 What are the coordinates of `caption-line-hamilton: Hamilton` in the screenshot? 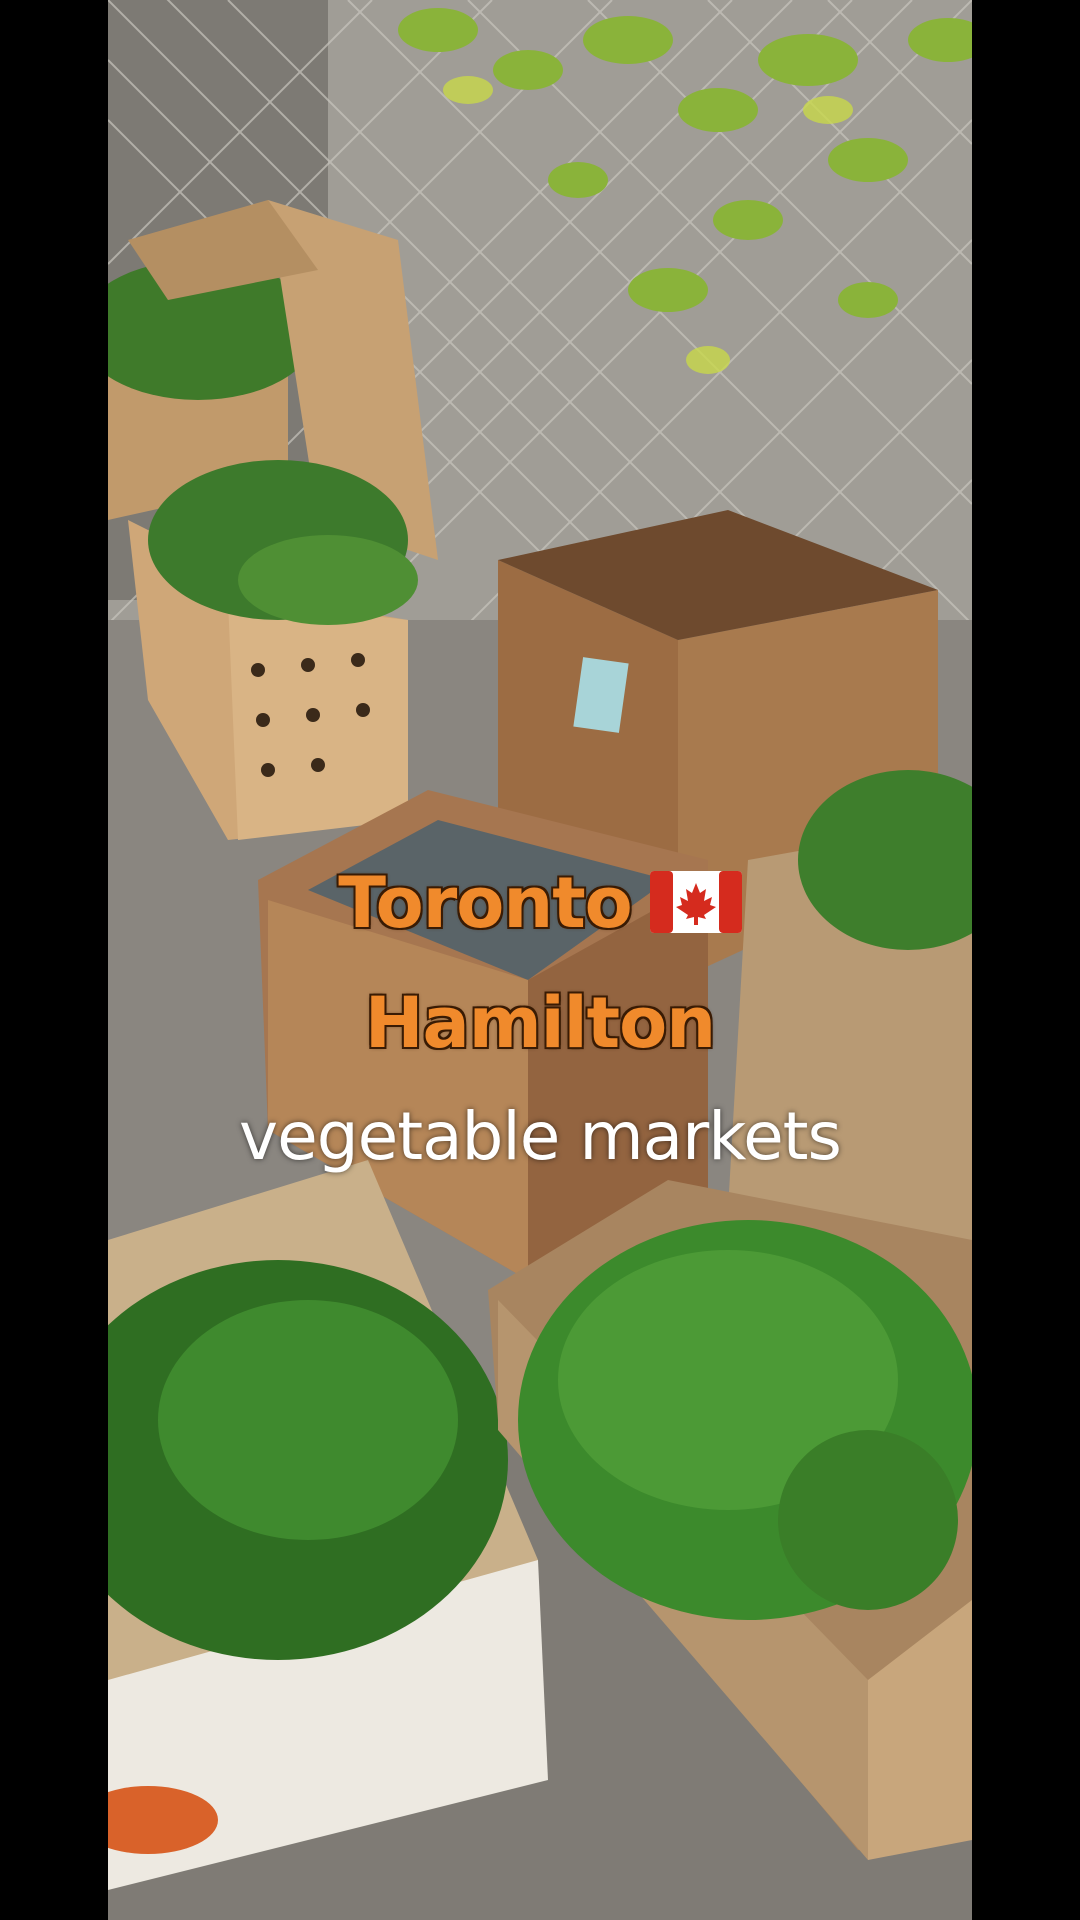 It's located at (540, 1023).